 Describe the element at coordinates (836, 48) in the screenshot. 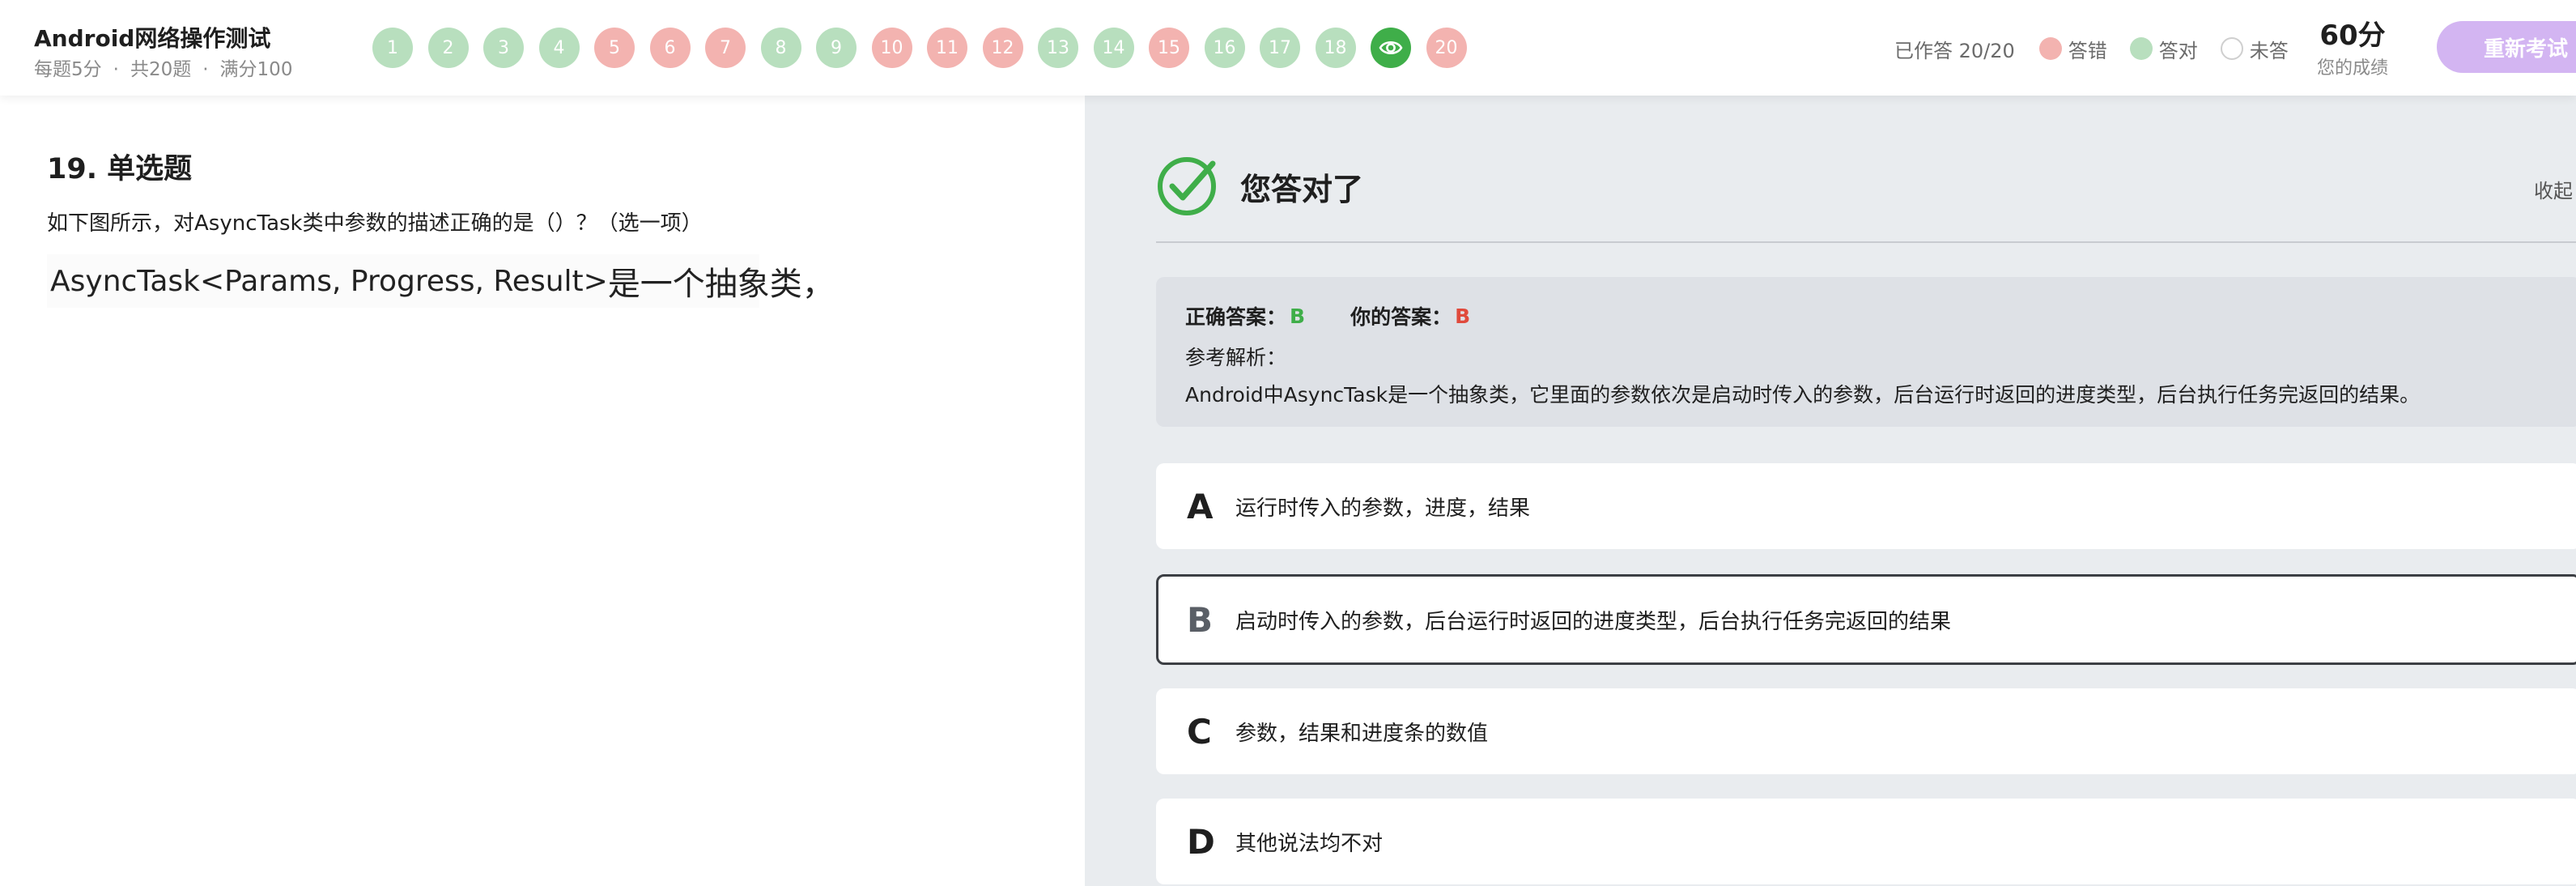

I see `question-nav-9: 9` at that location.